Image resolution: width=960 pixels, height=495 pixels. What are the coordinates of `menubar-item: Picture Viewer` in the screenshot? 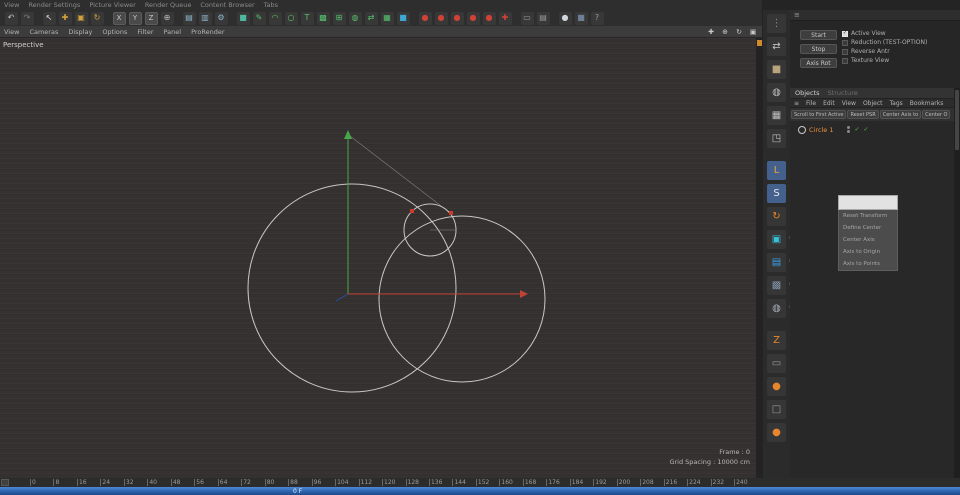 It's located at (112, 5).